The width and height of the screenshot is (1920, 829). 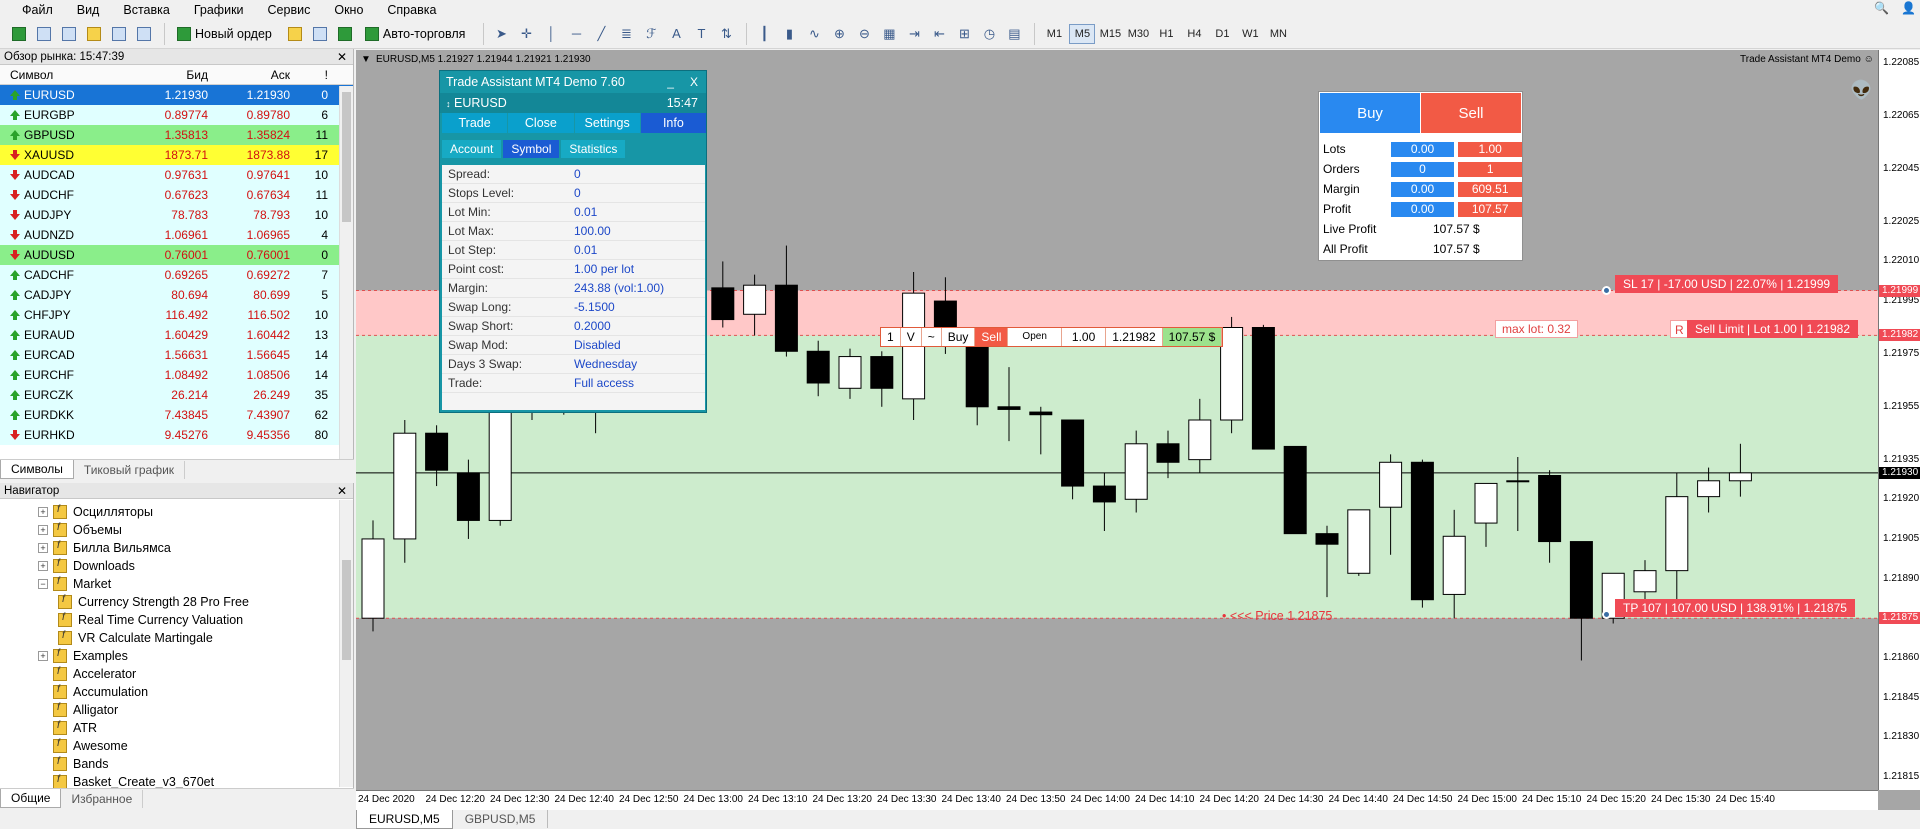 I want to click on horizontal-line-icon: ─, so click(x=576, y=34).